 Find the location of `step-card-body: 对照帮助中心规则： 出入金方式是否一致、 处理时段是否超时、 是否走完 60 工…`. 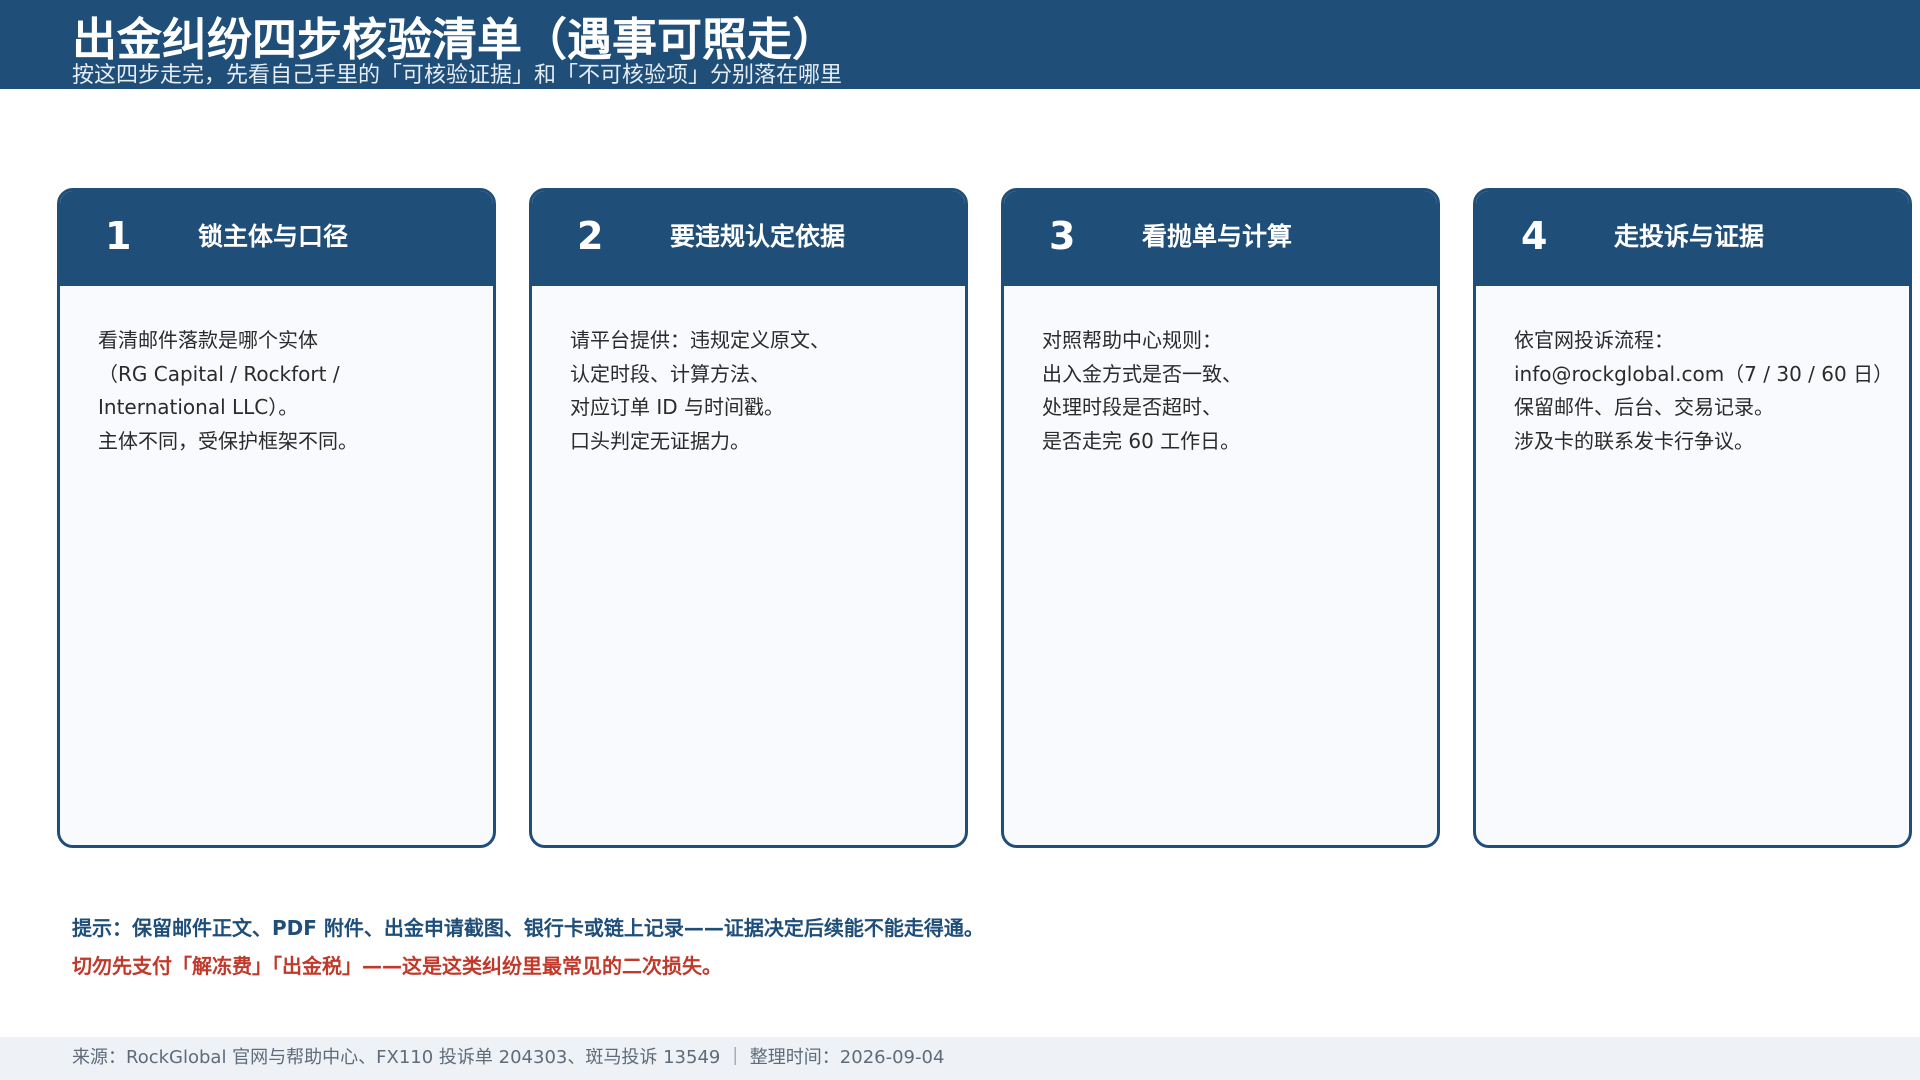

step-card-body: 对照帮助中心规则： 出入金方式是否一致、 处理时段是否超时、 是否走完 60 工… is located at coordinates (1220, 372).